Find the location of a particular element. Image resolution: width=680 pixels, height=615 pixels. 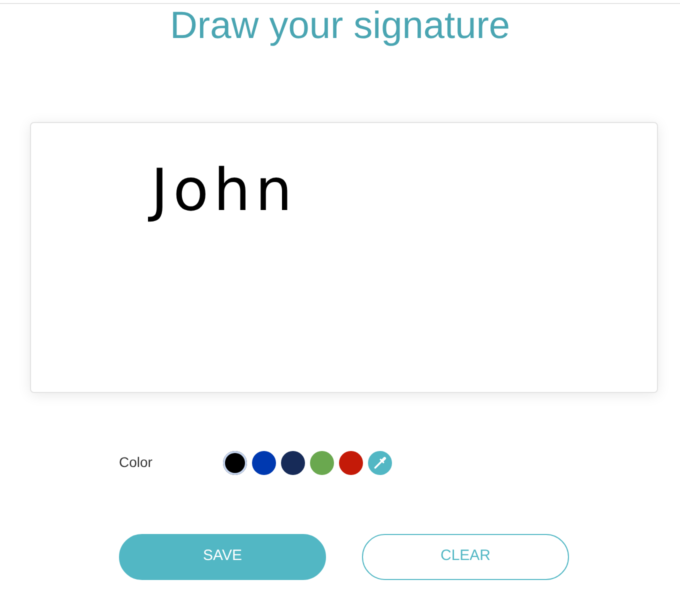

page-title: Draw your signature is located at coordinates (340, 26).